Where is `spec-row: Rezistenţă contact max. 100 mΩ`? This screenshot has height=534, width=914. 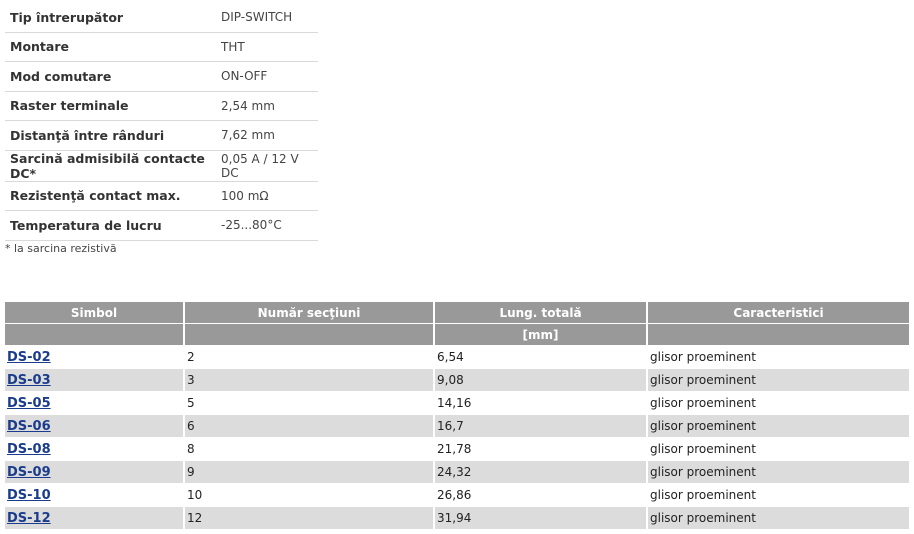
spec-row: Rezistenţă contact max. 100 mΩ is located at coordinates (161, 196).